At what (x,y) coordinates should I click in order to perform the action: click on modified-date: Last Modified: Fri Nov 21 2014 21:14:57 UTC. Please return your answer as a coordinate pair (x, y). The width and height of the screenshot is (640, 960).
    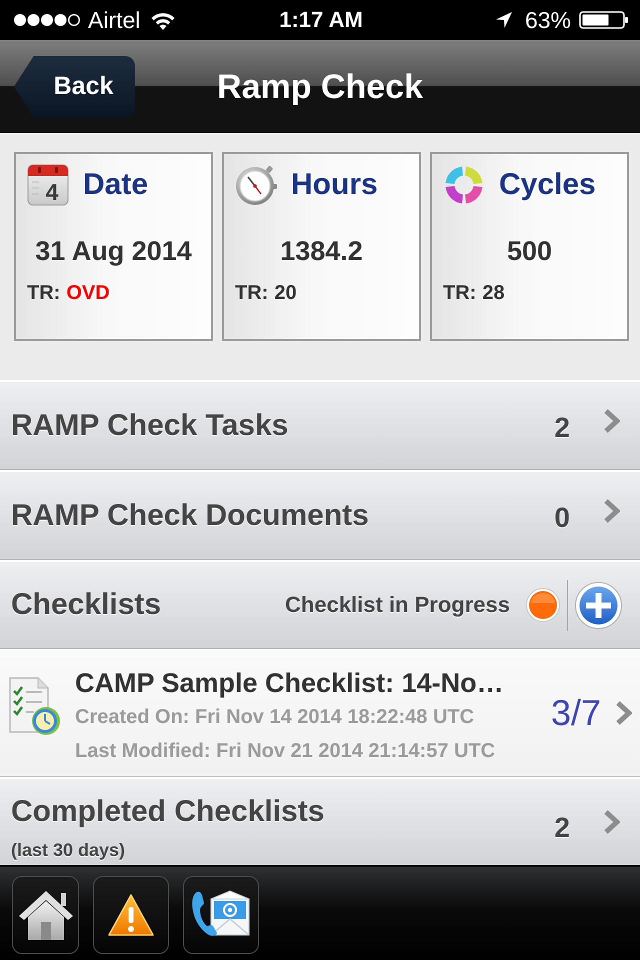
    Looking at the image, I should click on (285, 751).